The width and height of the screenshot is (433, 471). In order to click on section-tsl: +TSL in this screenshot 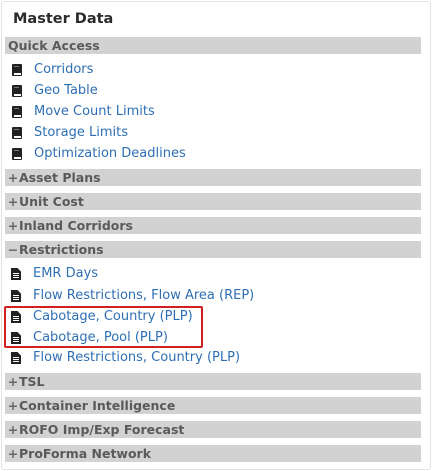, I will do `click(213, 381)`.